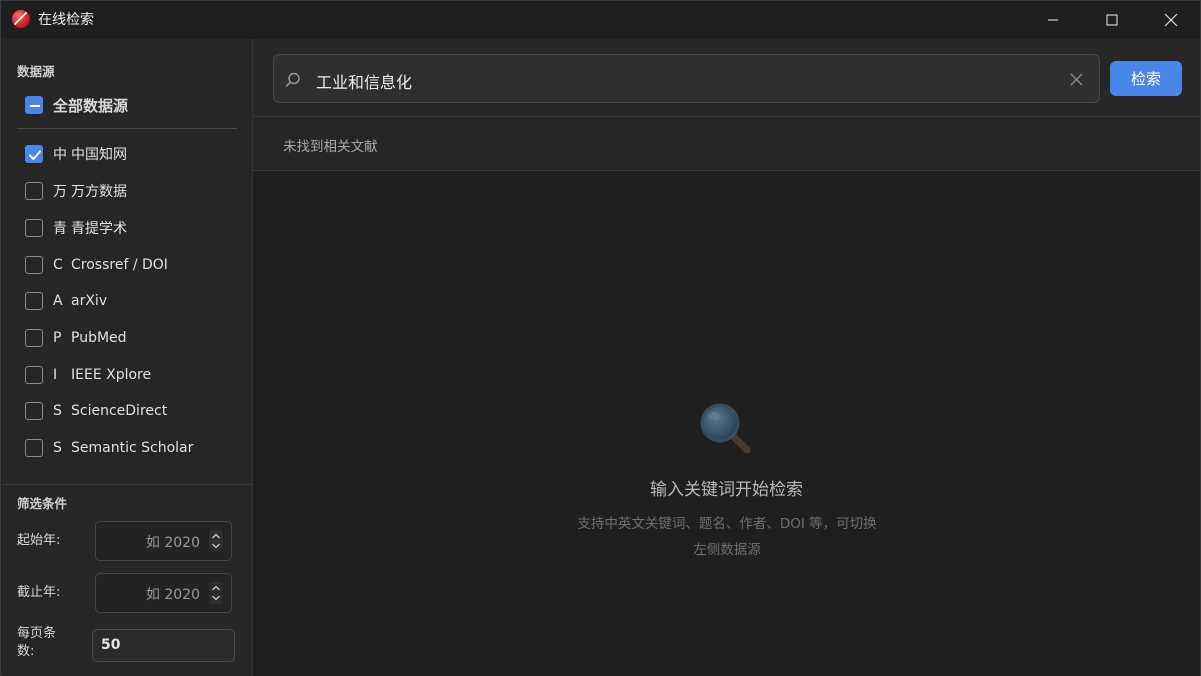 The width and height of the screenshot is (1201, 676). What do you see at coordinates (1146, 78) in the screenshot?
I see `search-button: 检索` at bounding box center [1146, 78].